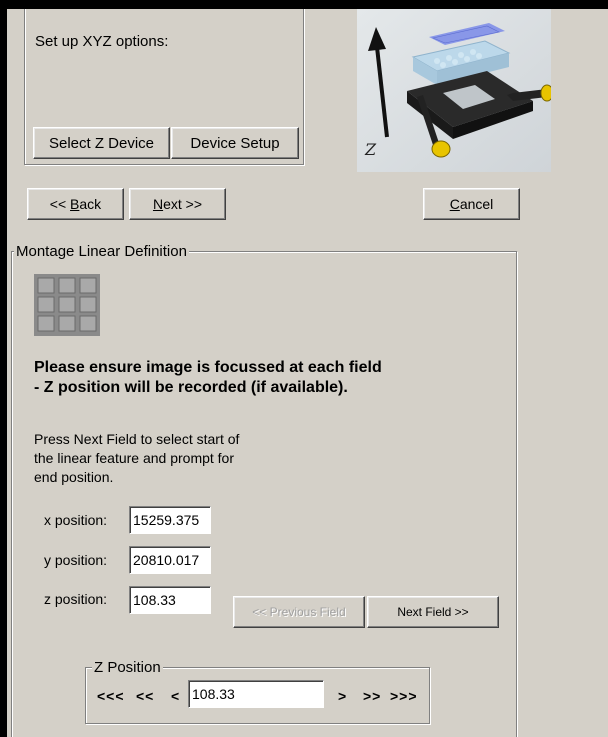  What do you see at coordinates (370, 149) in the screenshot?
I see `svg-text: Z` at bounding box center [370, 149].